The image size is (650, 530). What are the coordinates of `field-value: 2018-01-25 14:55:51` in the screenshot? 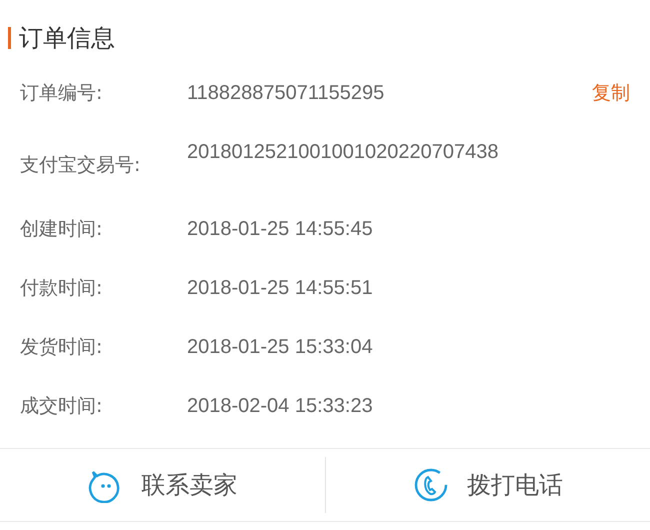 It's located at (280, 288).